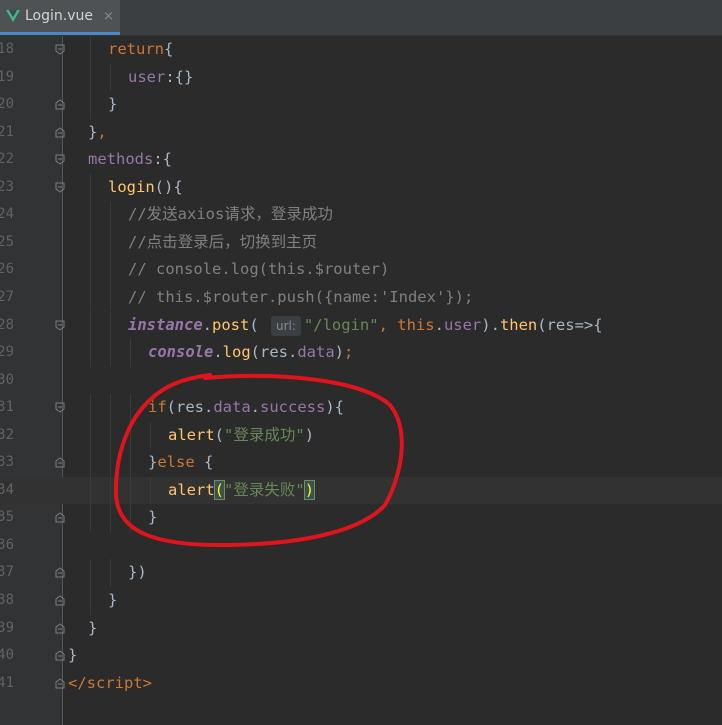 This screenshot has height=725, width=722. What do you see at coordinates (97, 131) in the screenshot?
I see `code-text: },` at bounding box center [97, 131].